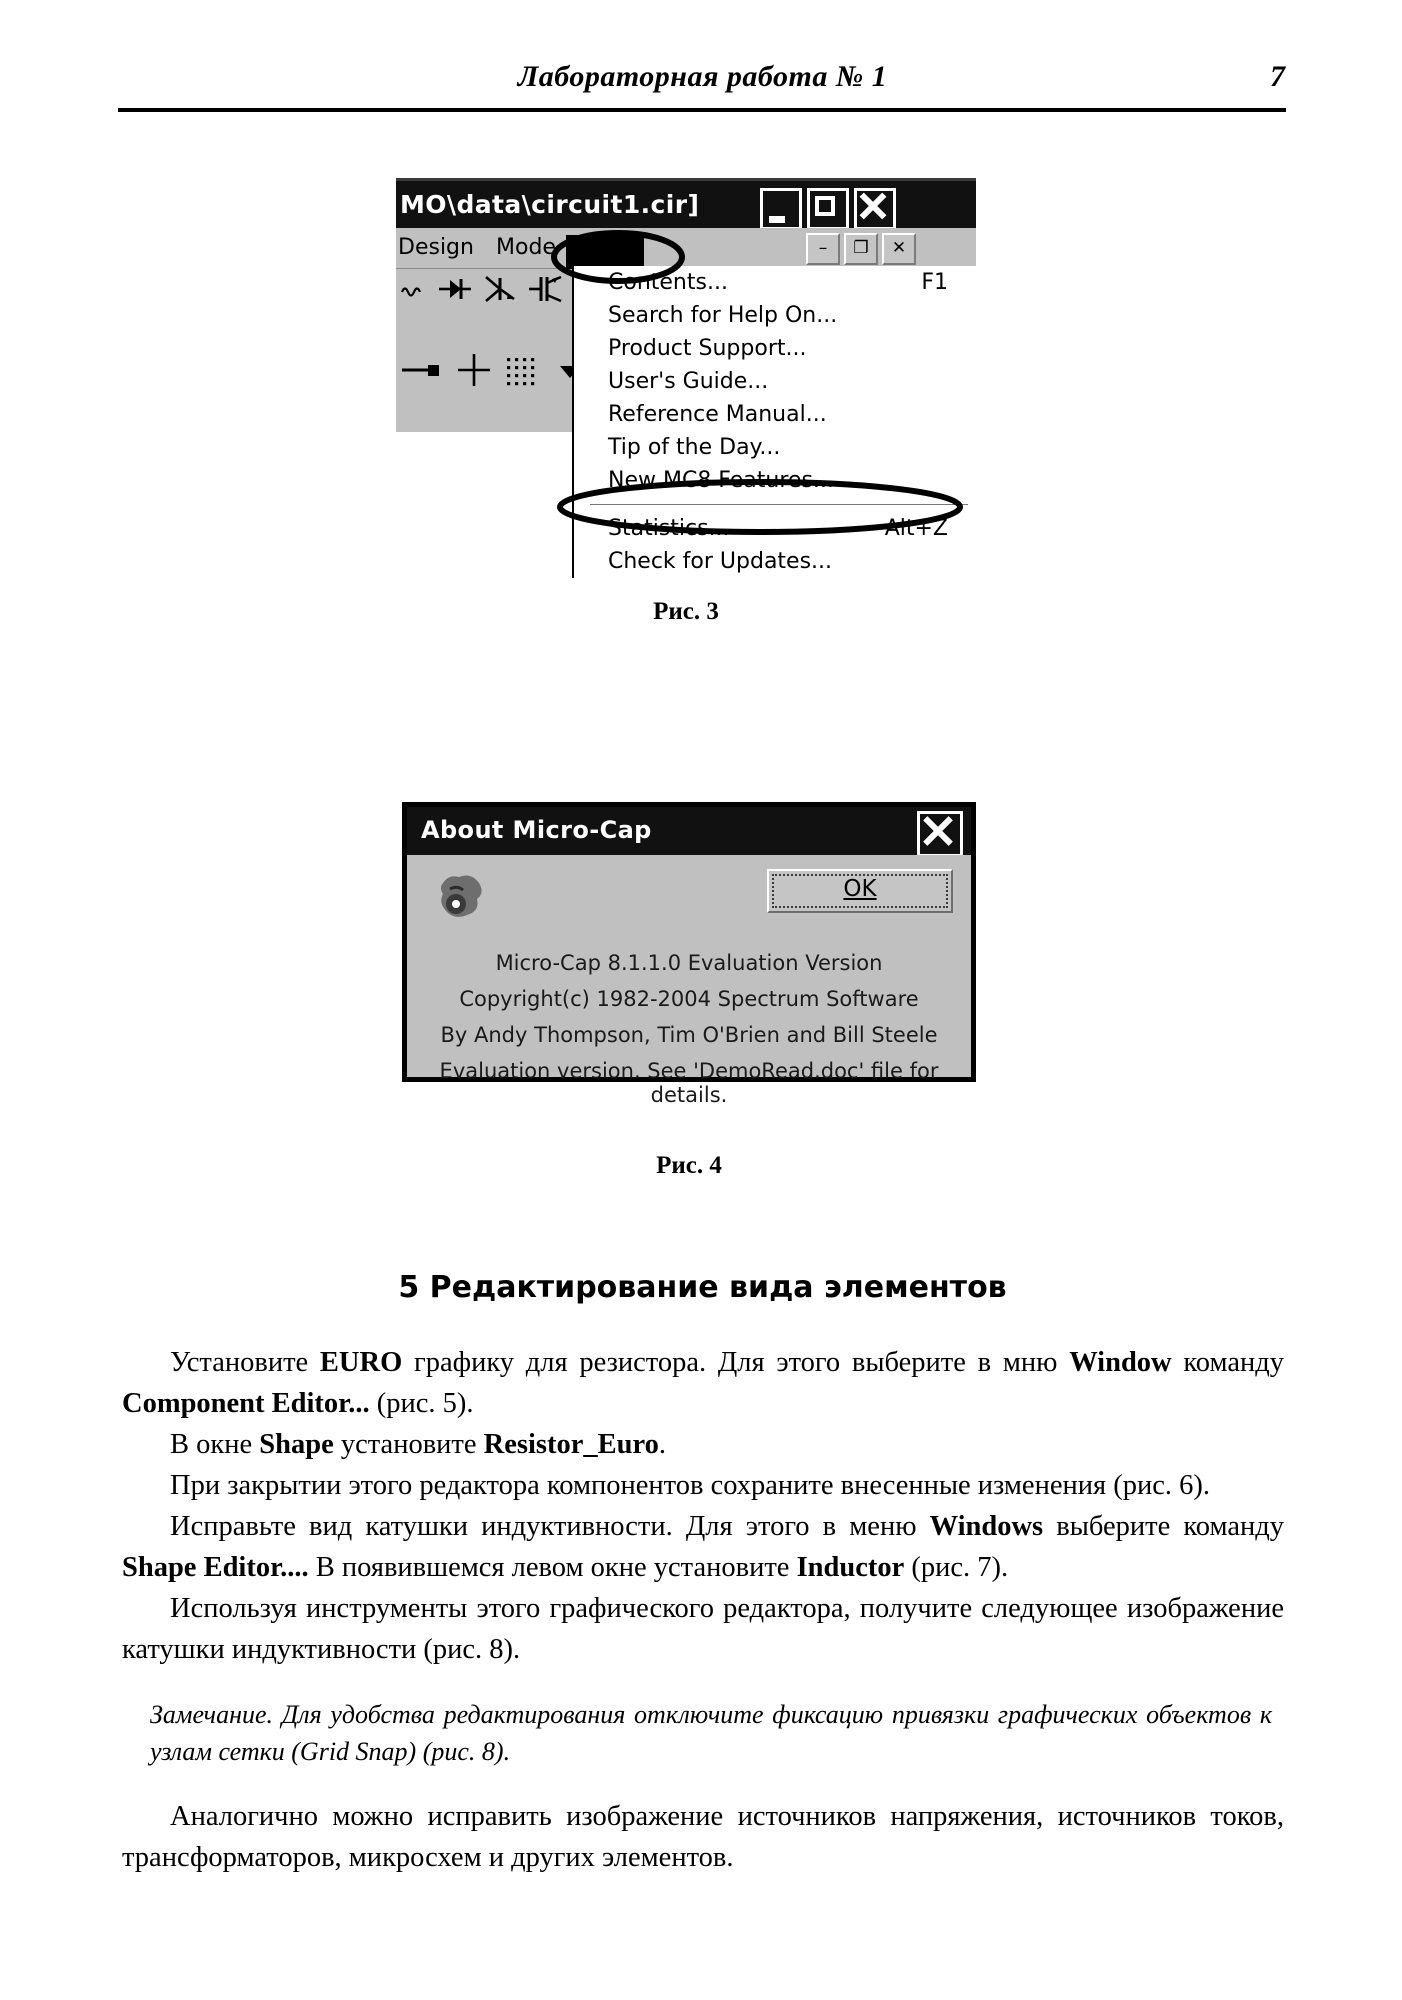  What do you see at coordinates (245, 1362) in the screenshot?
I see `p1-text-a: Установите` at bounding box center [245, 1362].